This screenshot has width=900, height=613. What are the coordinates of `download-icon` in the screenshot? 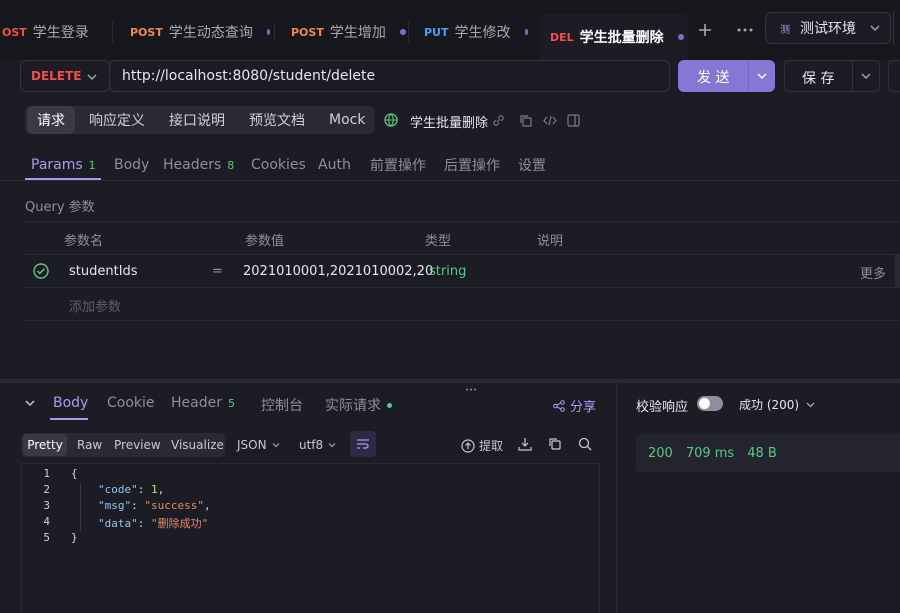 It's located at (525, 446).